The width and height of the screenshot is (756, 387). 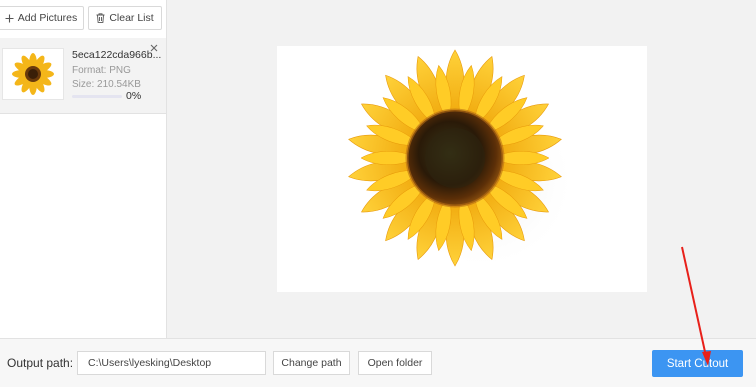 What do you see at coordinates (119, 84) in the screenshot?
I see `file-size-value: 210.54KB` at bounding box center [119, 84].